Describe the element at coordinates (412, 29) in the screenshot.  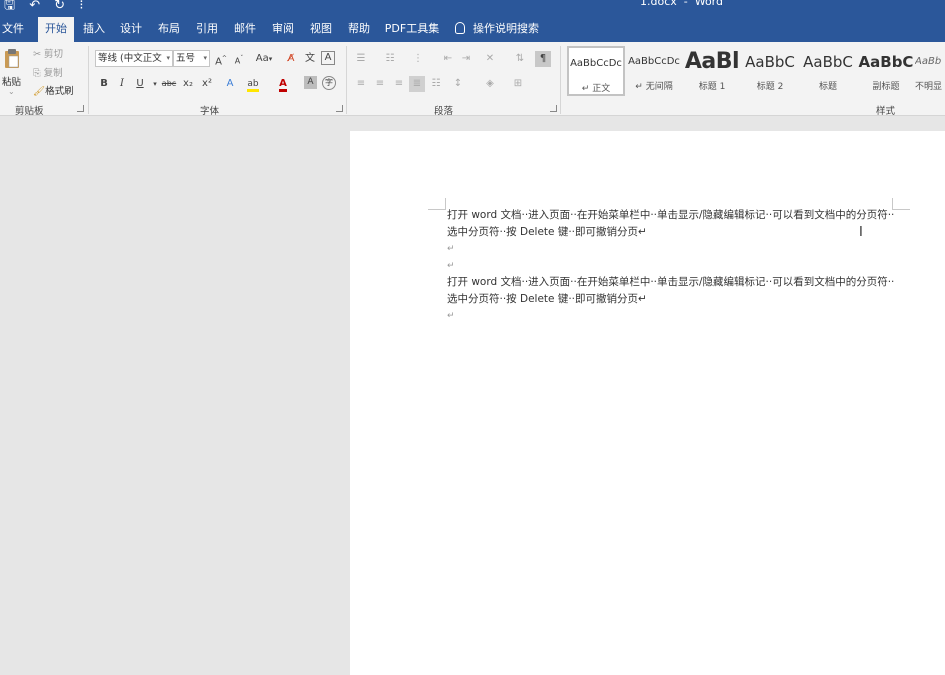
I see `tab-pdf-tools: PDF工具集` at that location.